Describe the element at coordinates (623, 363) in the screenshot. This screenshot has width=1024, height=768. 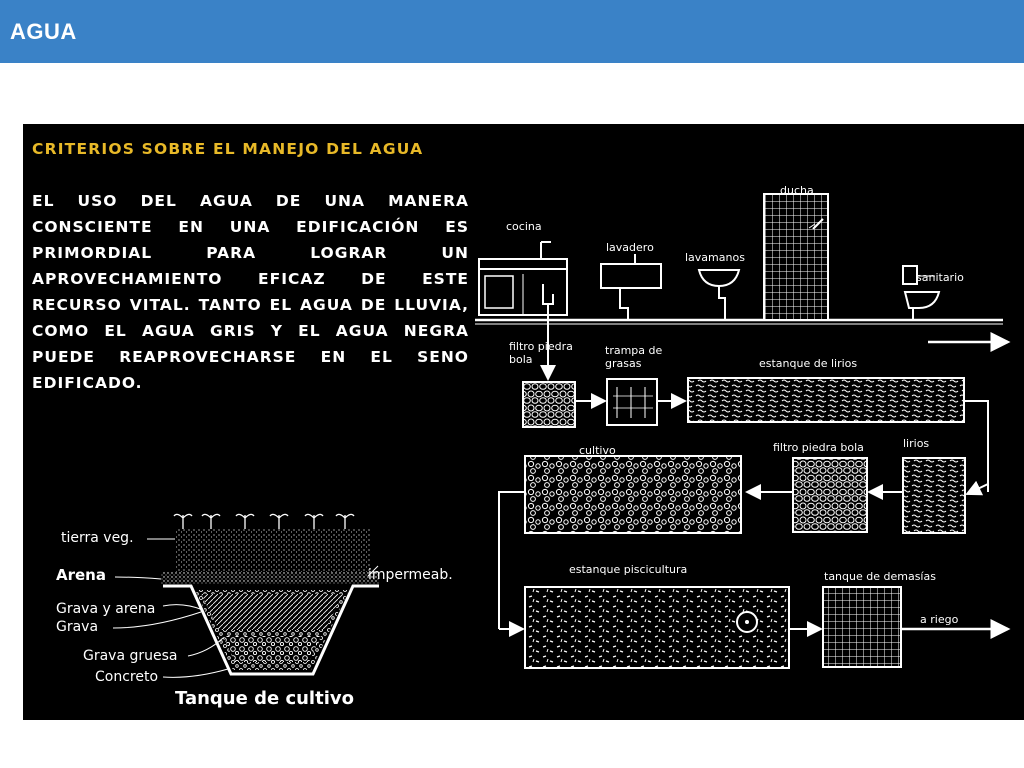
I see `label-trampa-b: grasas` at that location.